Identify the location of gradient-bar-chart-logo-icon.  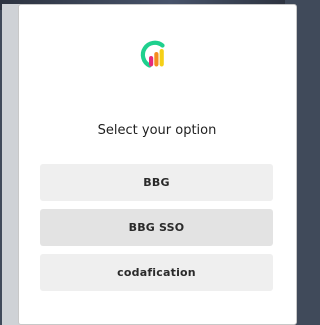
(152, 54).